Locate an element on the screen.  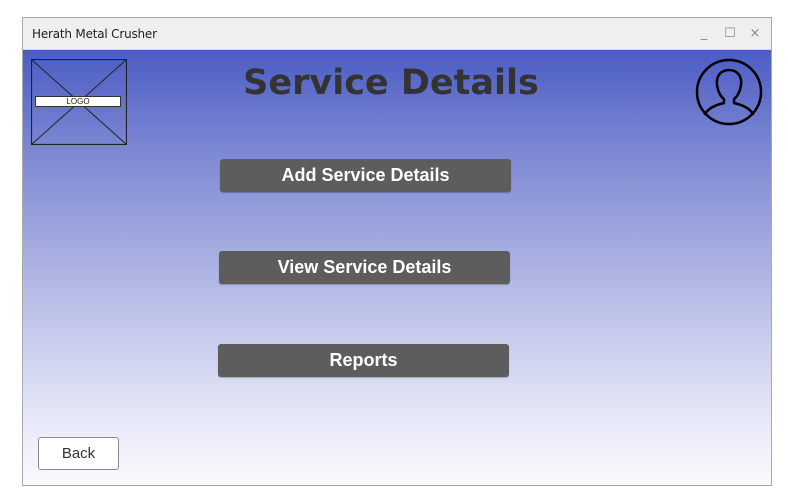
page-title: Service Details is located at coordinates (391, 83).